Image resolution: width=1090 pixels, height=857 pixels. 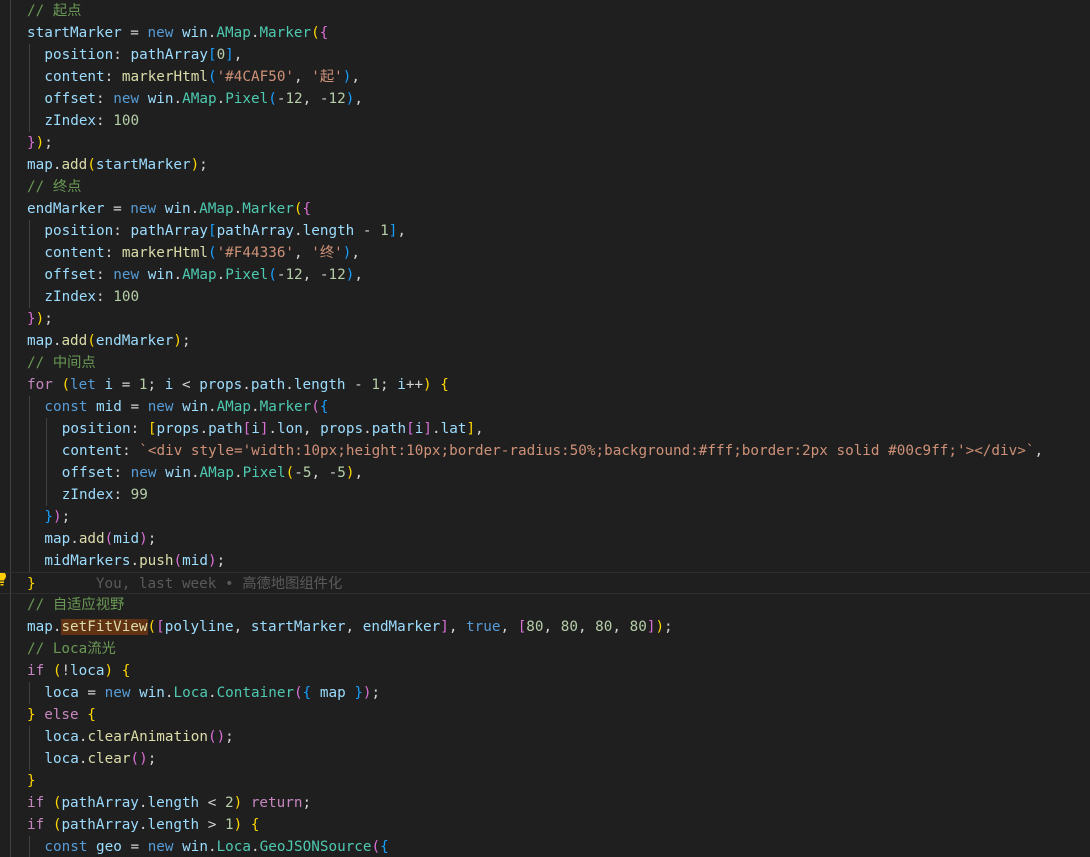 What do you see at coordinates (307, 693) in the screenshot?
I see `code-token: {` at bounding box center [307, 693].